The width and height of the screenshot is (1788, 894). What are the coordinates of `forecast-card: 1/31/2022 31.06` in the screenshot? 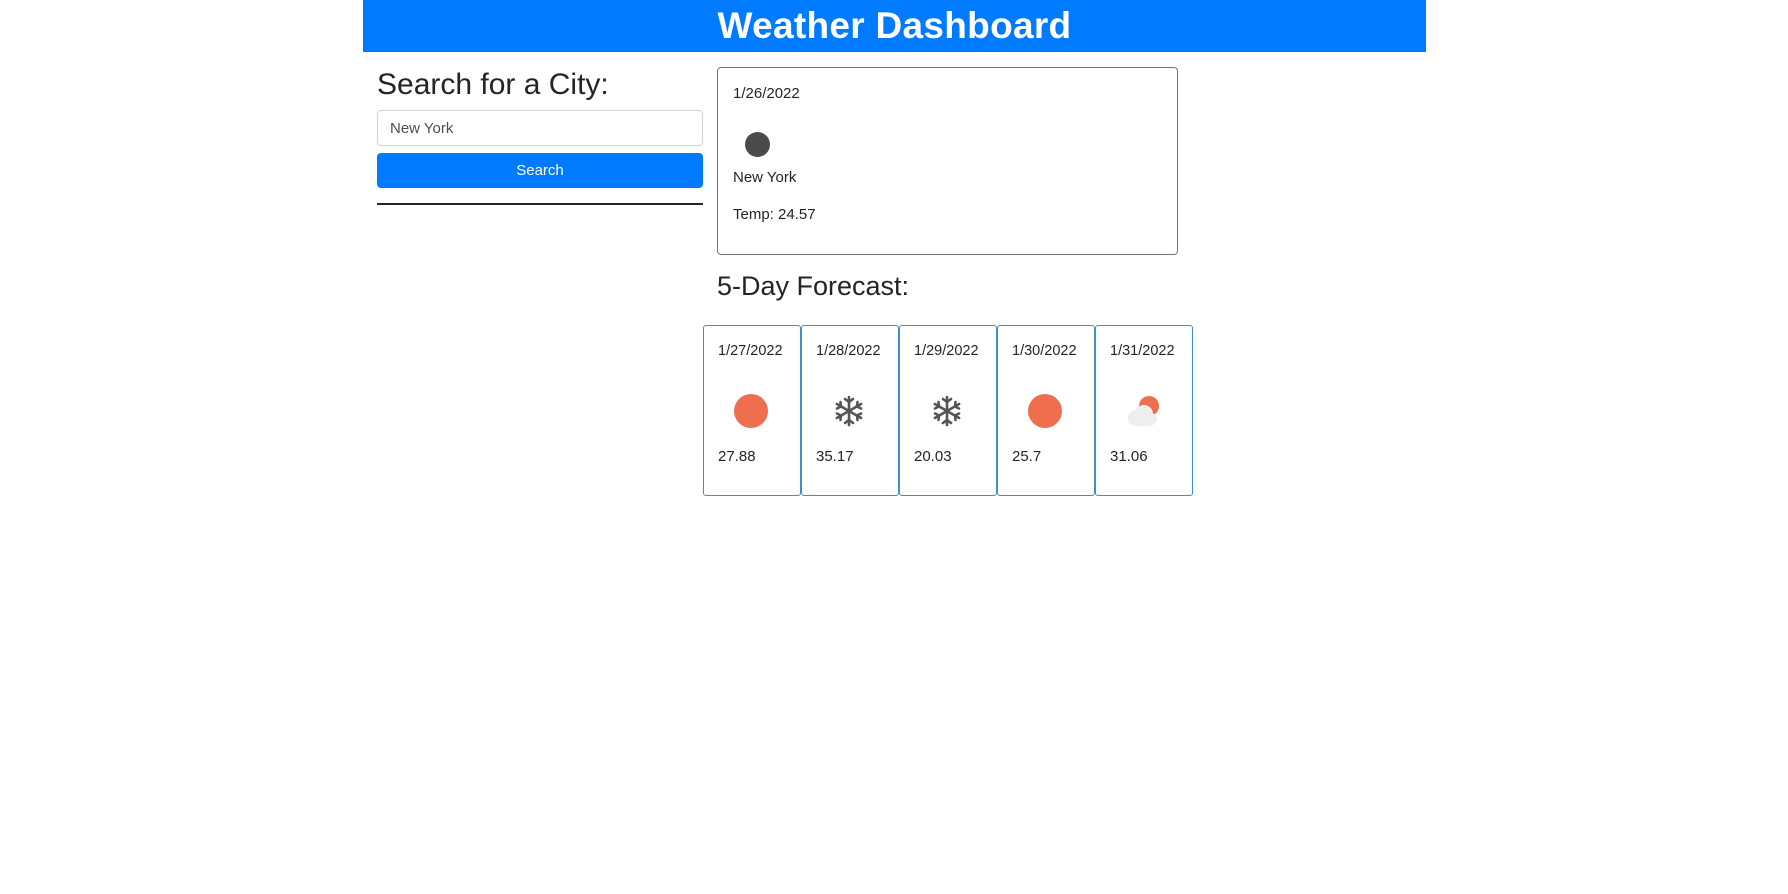 It's located at (1144, 410).